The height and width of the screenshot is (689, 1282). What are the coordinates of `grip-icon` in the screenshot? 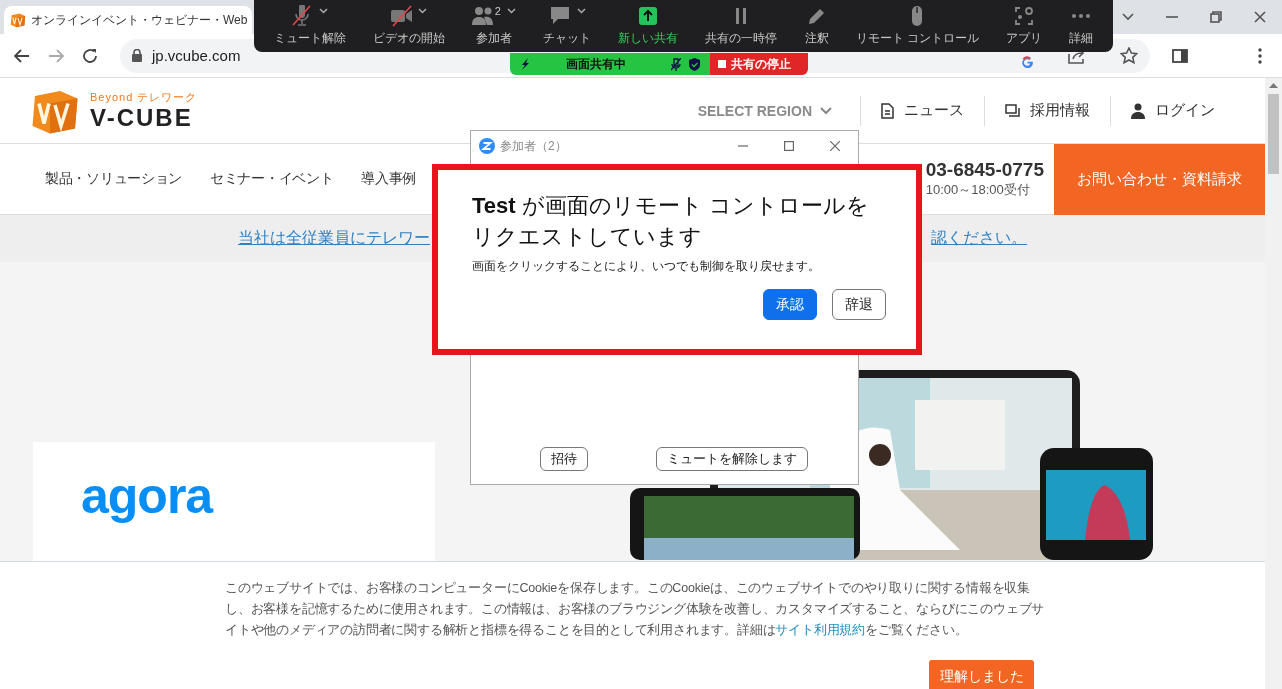 It's located at (525, 64).